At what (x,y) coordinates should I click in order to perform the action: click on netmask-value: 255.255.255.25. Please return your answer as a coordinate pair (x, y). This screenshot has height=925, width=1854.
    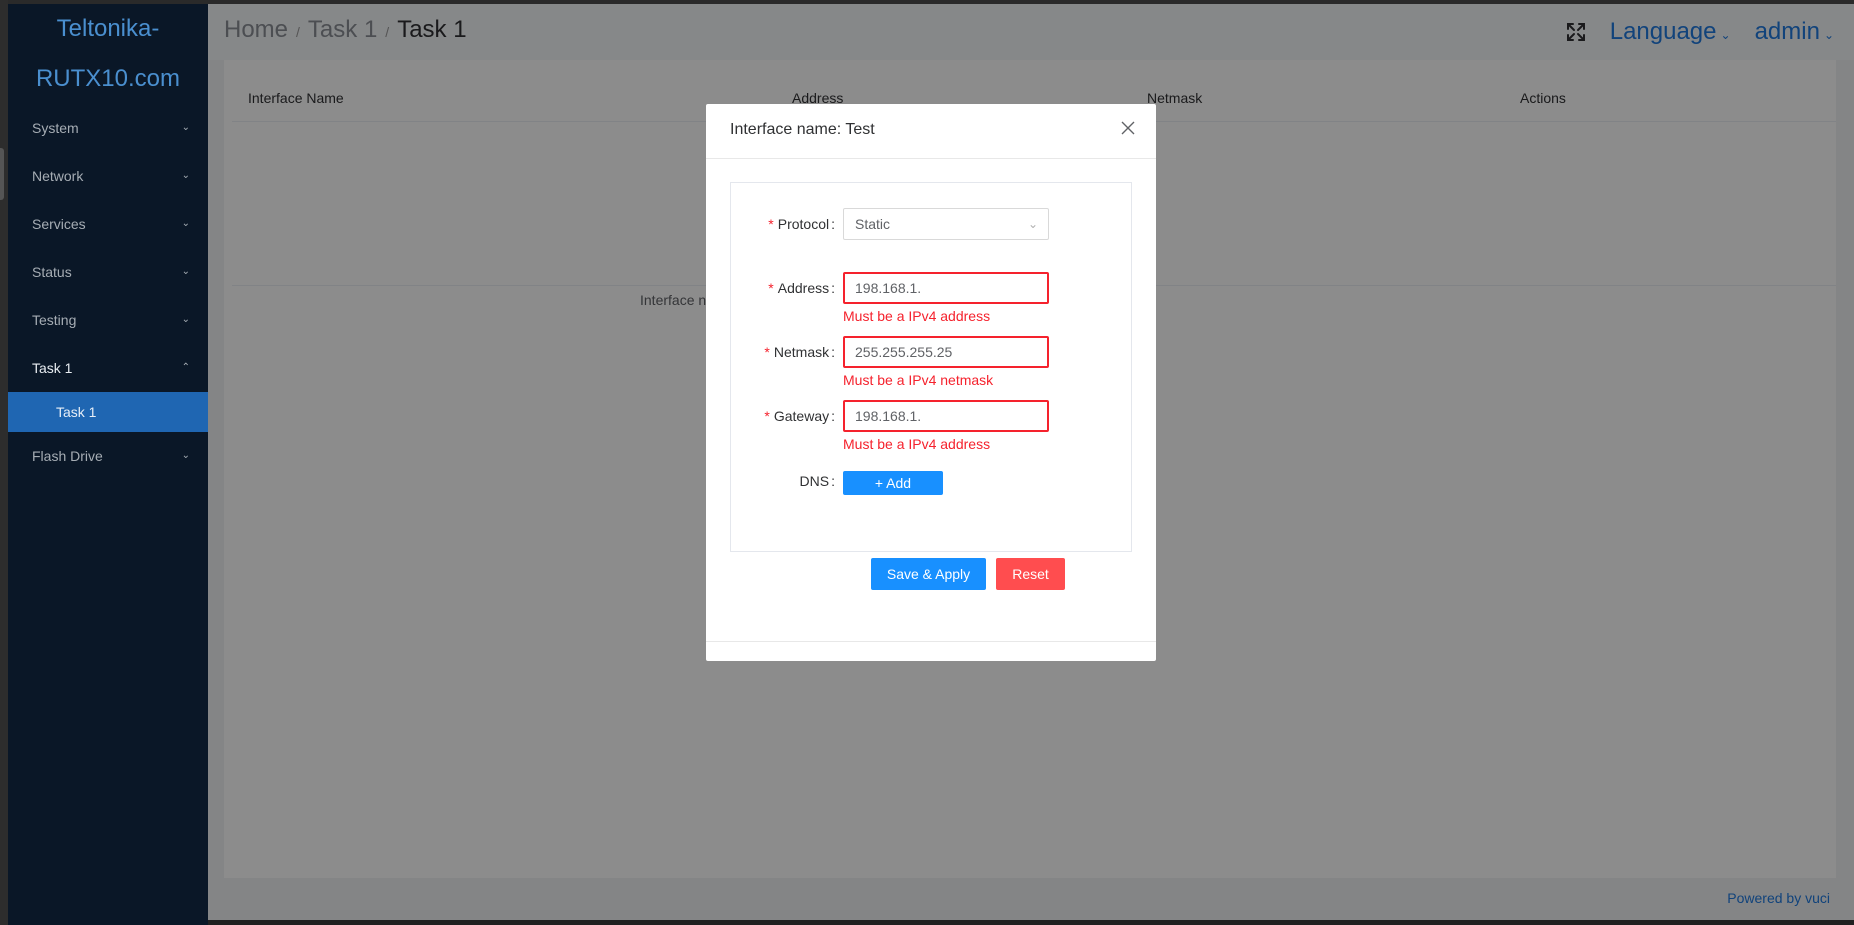
    Looking at the image, I should click on (904, 352).